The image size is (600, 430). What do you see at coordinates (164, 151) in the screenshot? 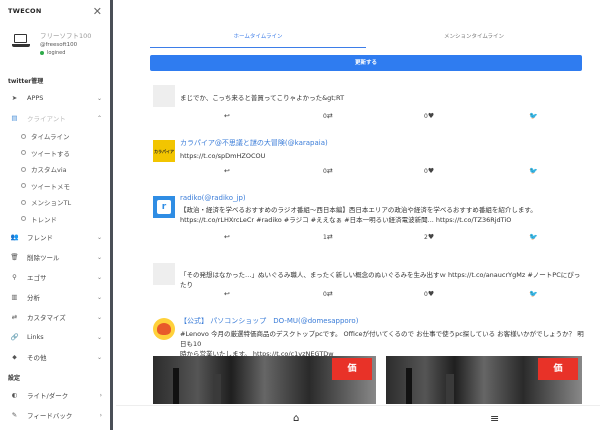
I see `avatar: カラパイア` at bounding box center [164, 151].